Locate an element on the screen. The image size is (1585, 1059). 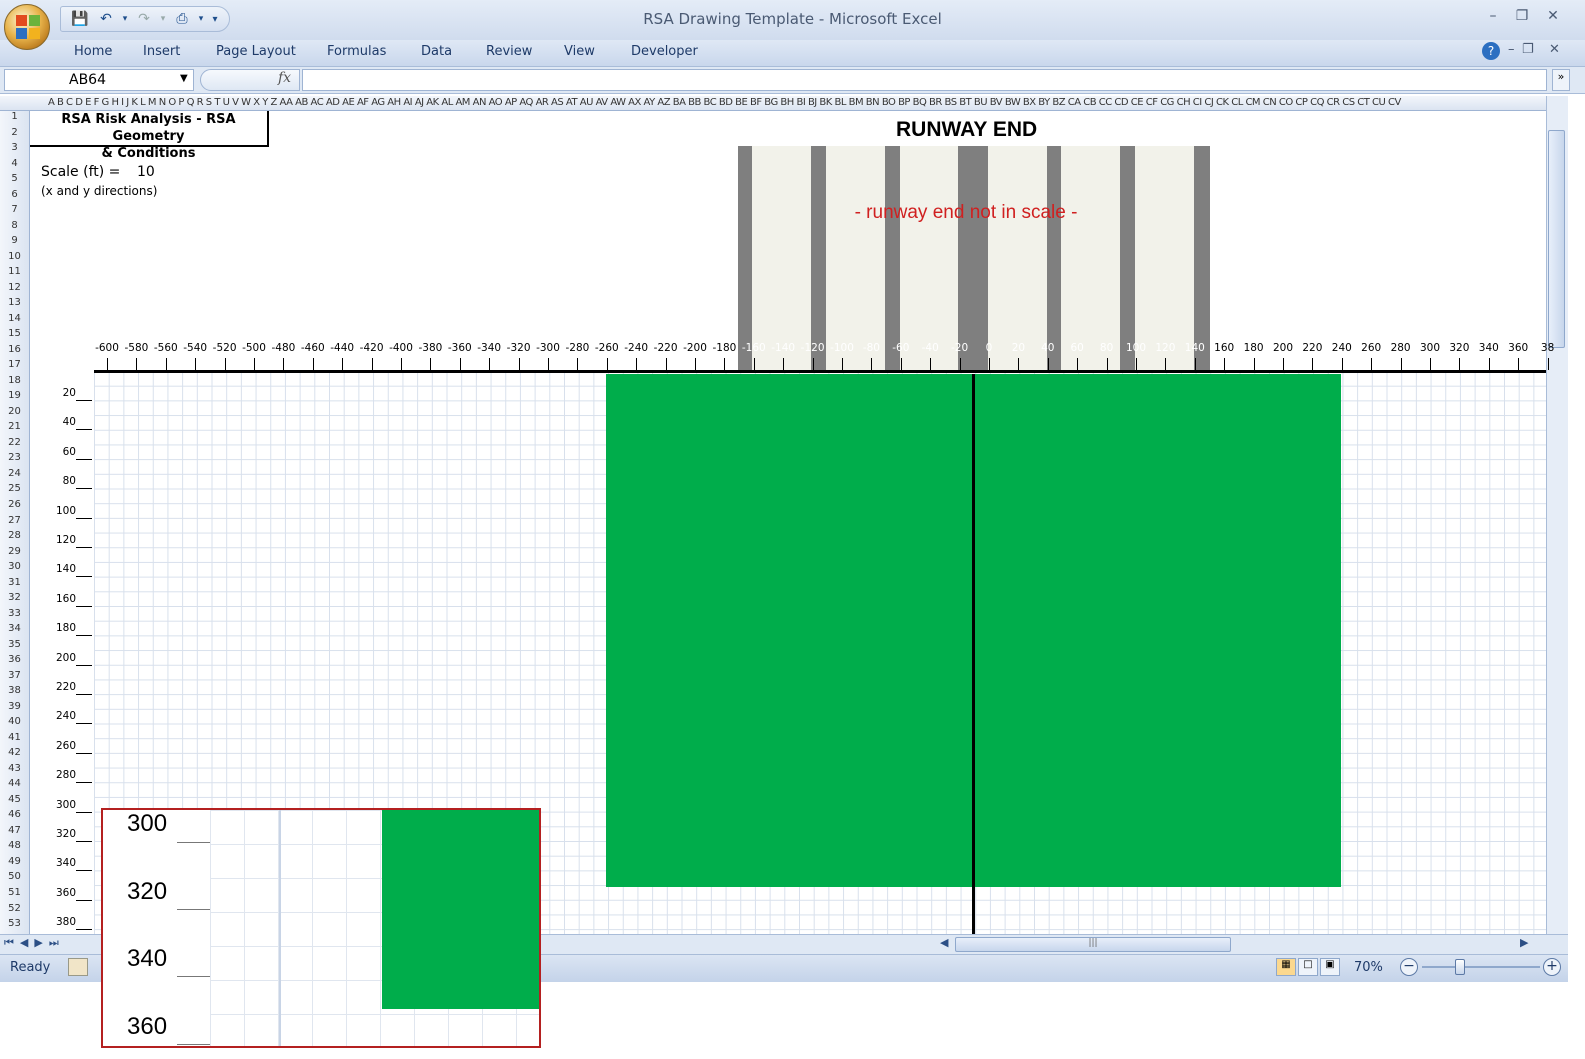
name-box: AB64 is located at coordinates (99, 80).